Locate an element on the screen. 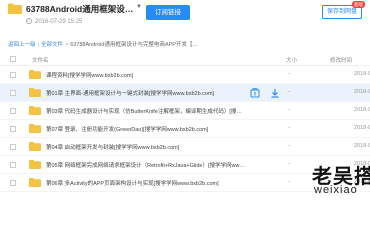  file-table-header: 文件名 大小 修改时间 is located at coordinates (185, 59).